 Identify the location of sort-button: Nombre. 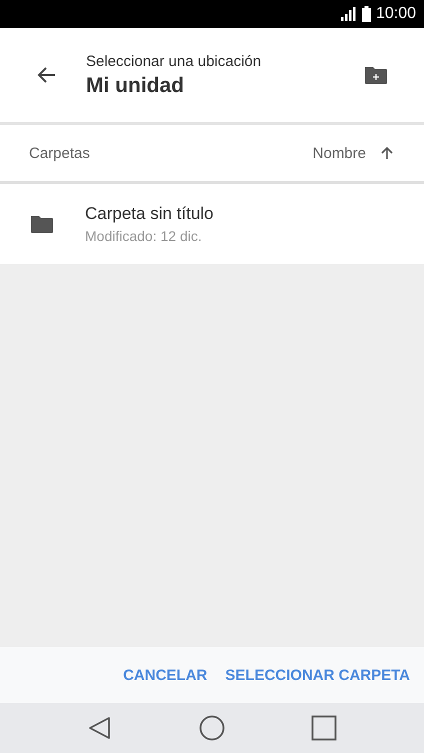
(353, 153).